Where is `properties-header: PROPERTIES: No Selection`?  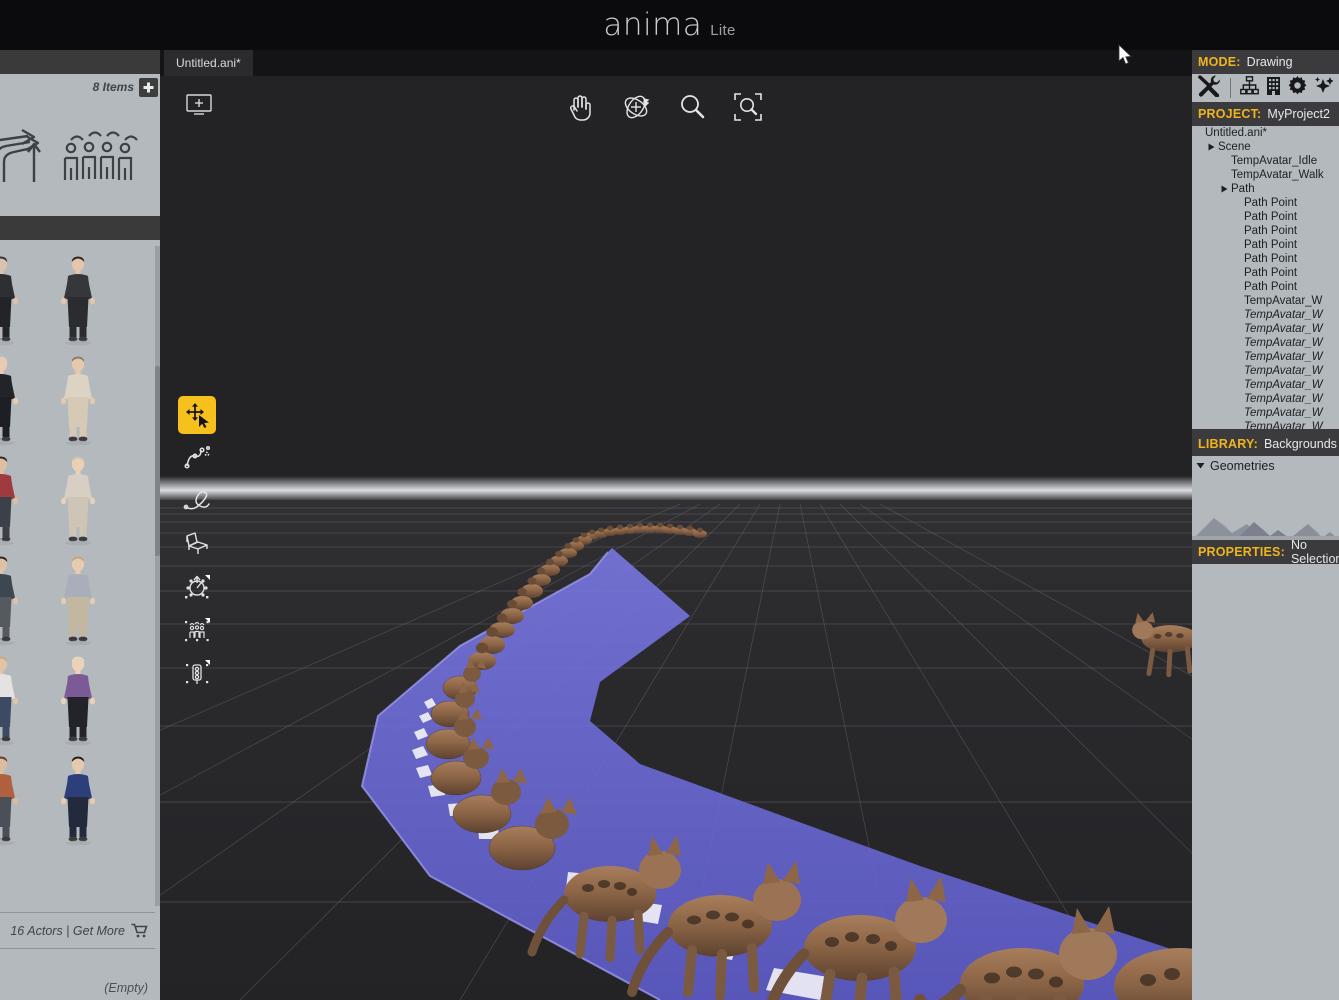 properties-header: PROPERTIES: No Selection is located at coordinates (1265, 552).